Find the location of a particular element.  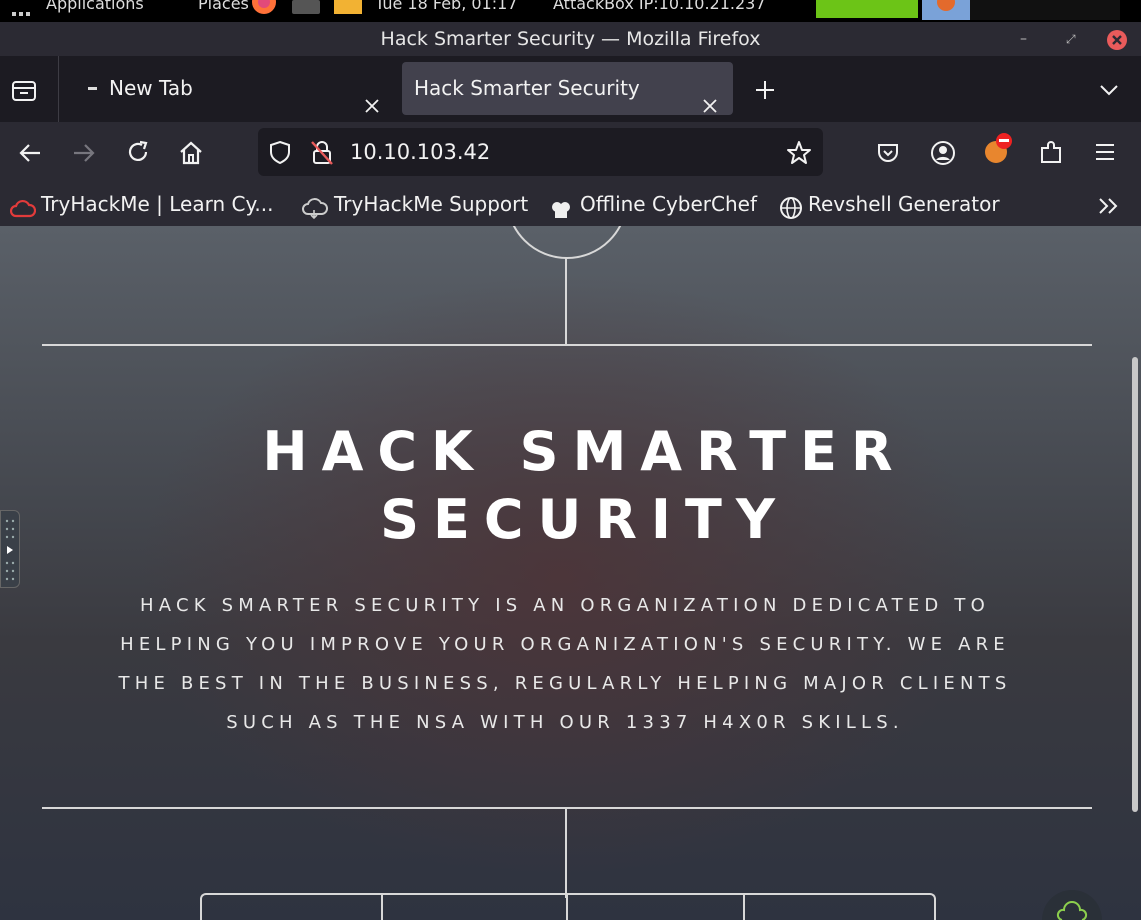

places-menu: Places is located at coordinates (223, 6).